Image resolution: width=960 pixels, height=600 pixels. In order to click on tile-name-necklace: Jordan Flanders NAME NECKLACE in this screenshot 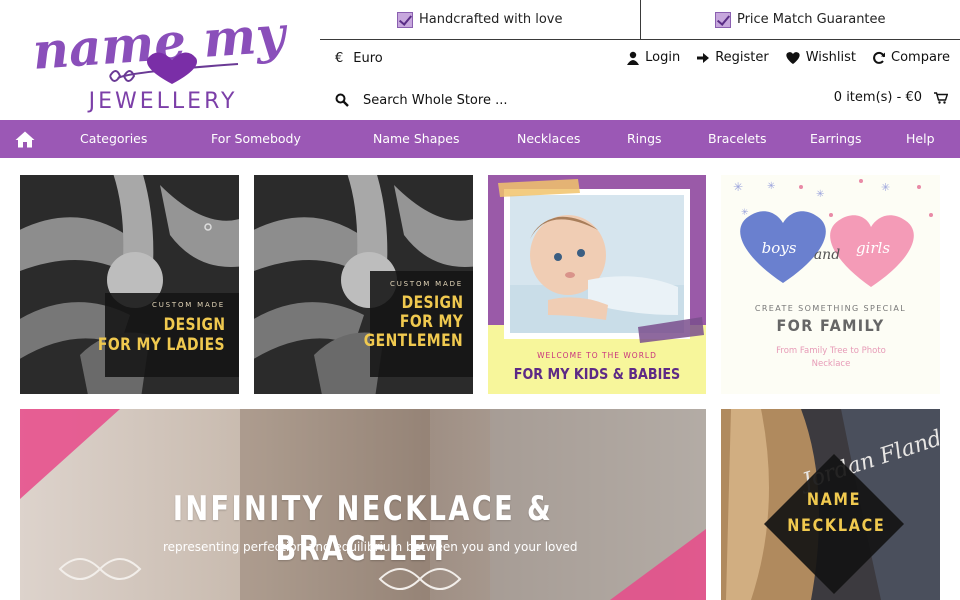, I will do `click(830, 504)`.